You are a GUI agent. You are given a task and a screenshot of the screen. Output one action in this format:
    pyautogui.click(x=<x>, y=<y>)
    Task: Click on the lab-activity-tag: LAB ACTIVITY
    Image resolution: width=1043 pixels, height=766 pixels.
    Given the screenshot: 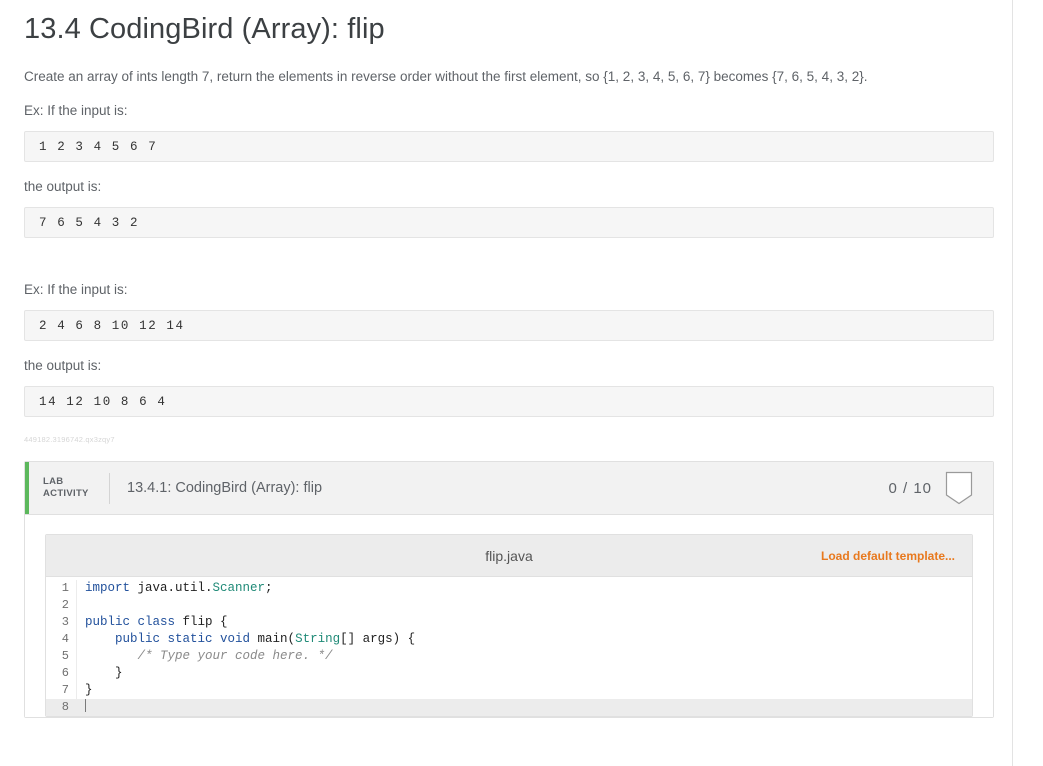 What is the action you would take?
    pyautogui.click(x=74, y=488)
    